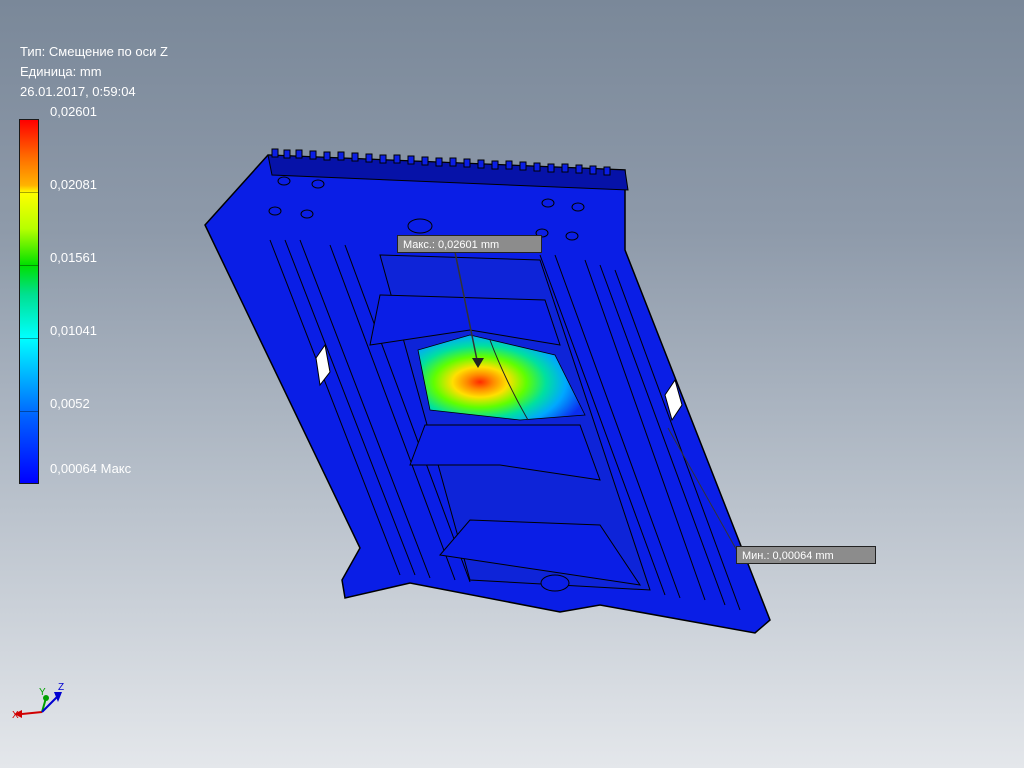 The image size is (1024, 768). Describe the element at coordinates (45, 703) in the screenshot. I see `axis-triad: X Y Z` at that location.